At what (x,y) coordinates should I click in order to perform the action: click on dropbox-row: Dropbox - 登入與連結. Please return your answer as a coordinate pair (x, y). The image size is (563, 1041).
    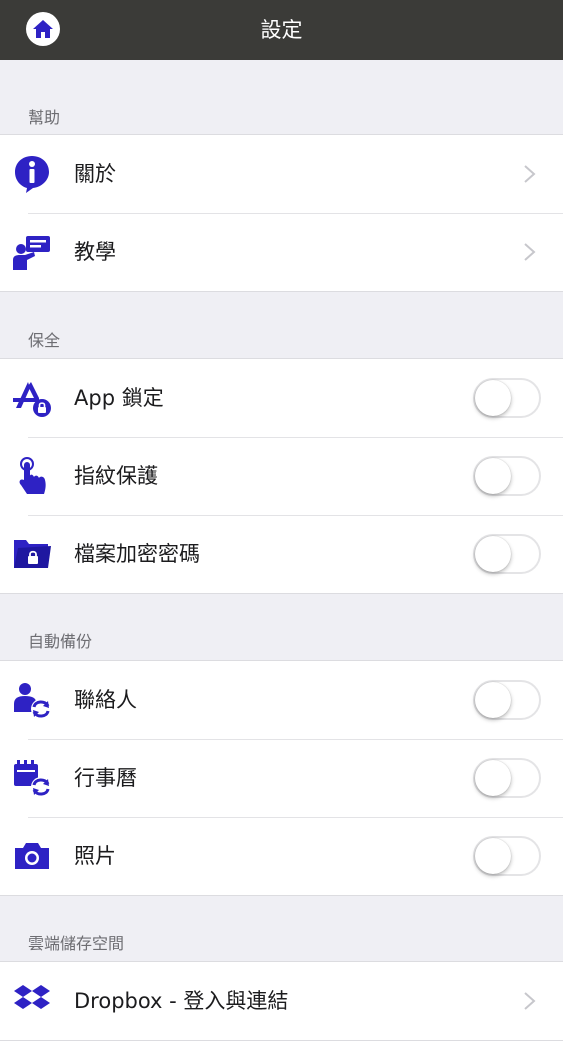
    Looking at the image, I should click on (281, 1001).